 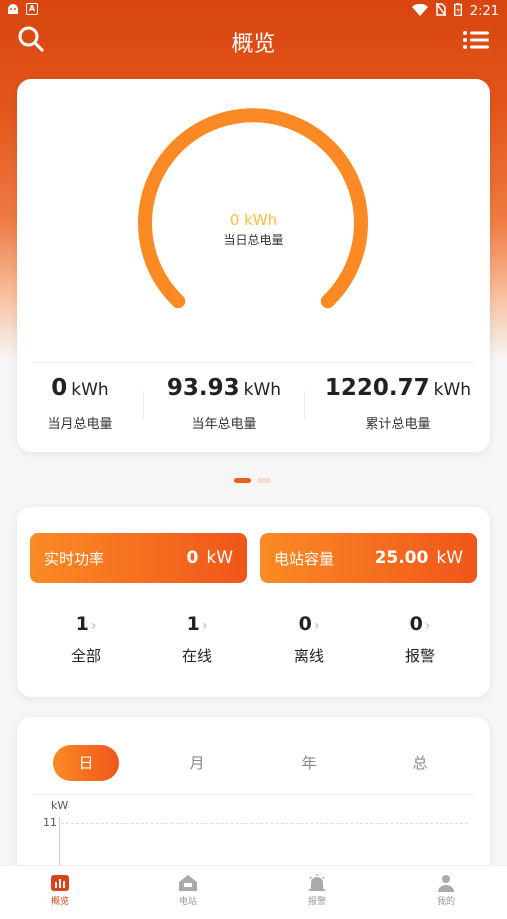 I want to click on nav-overview: 概览, so click(x=60, y=890).